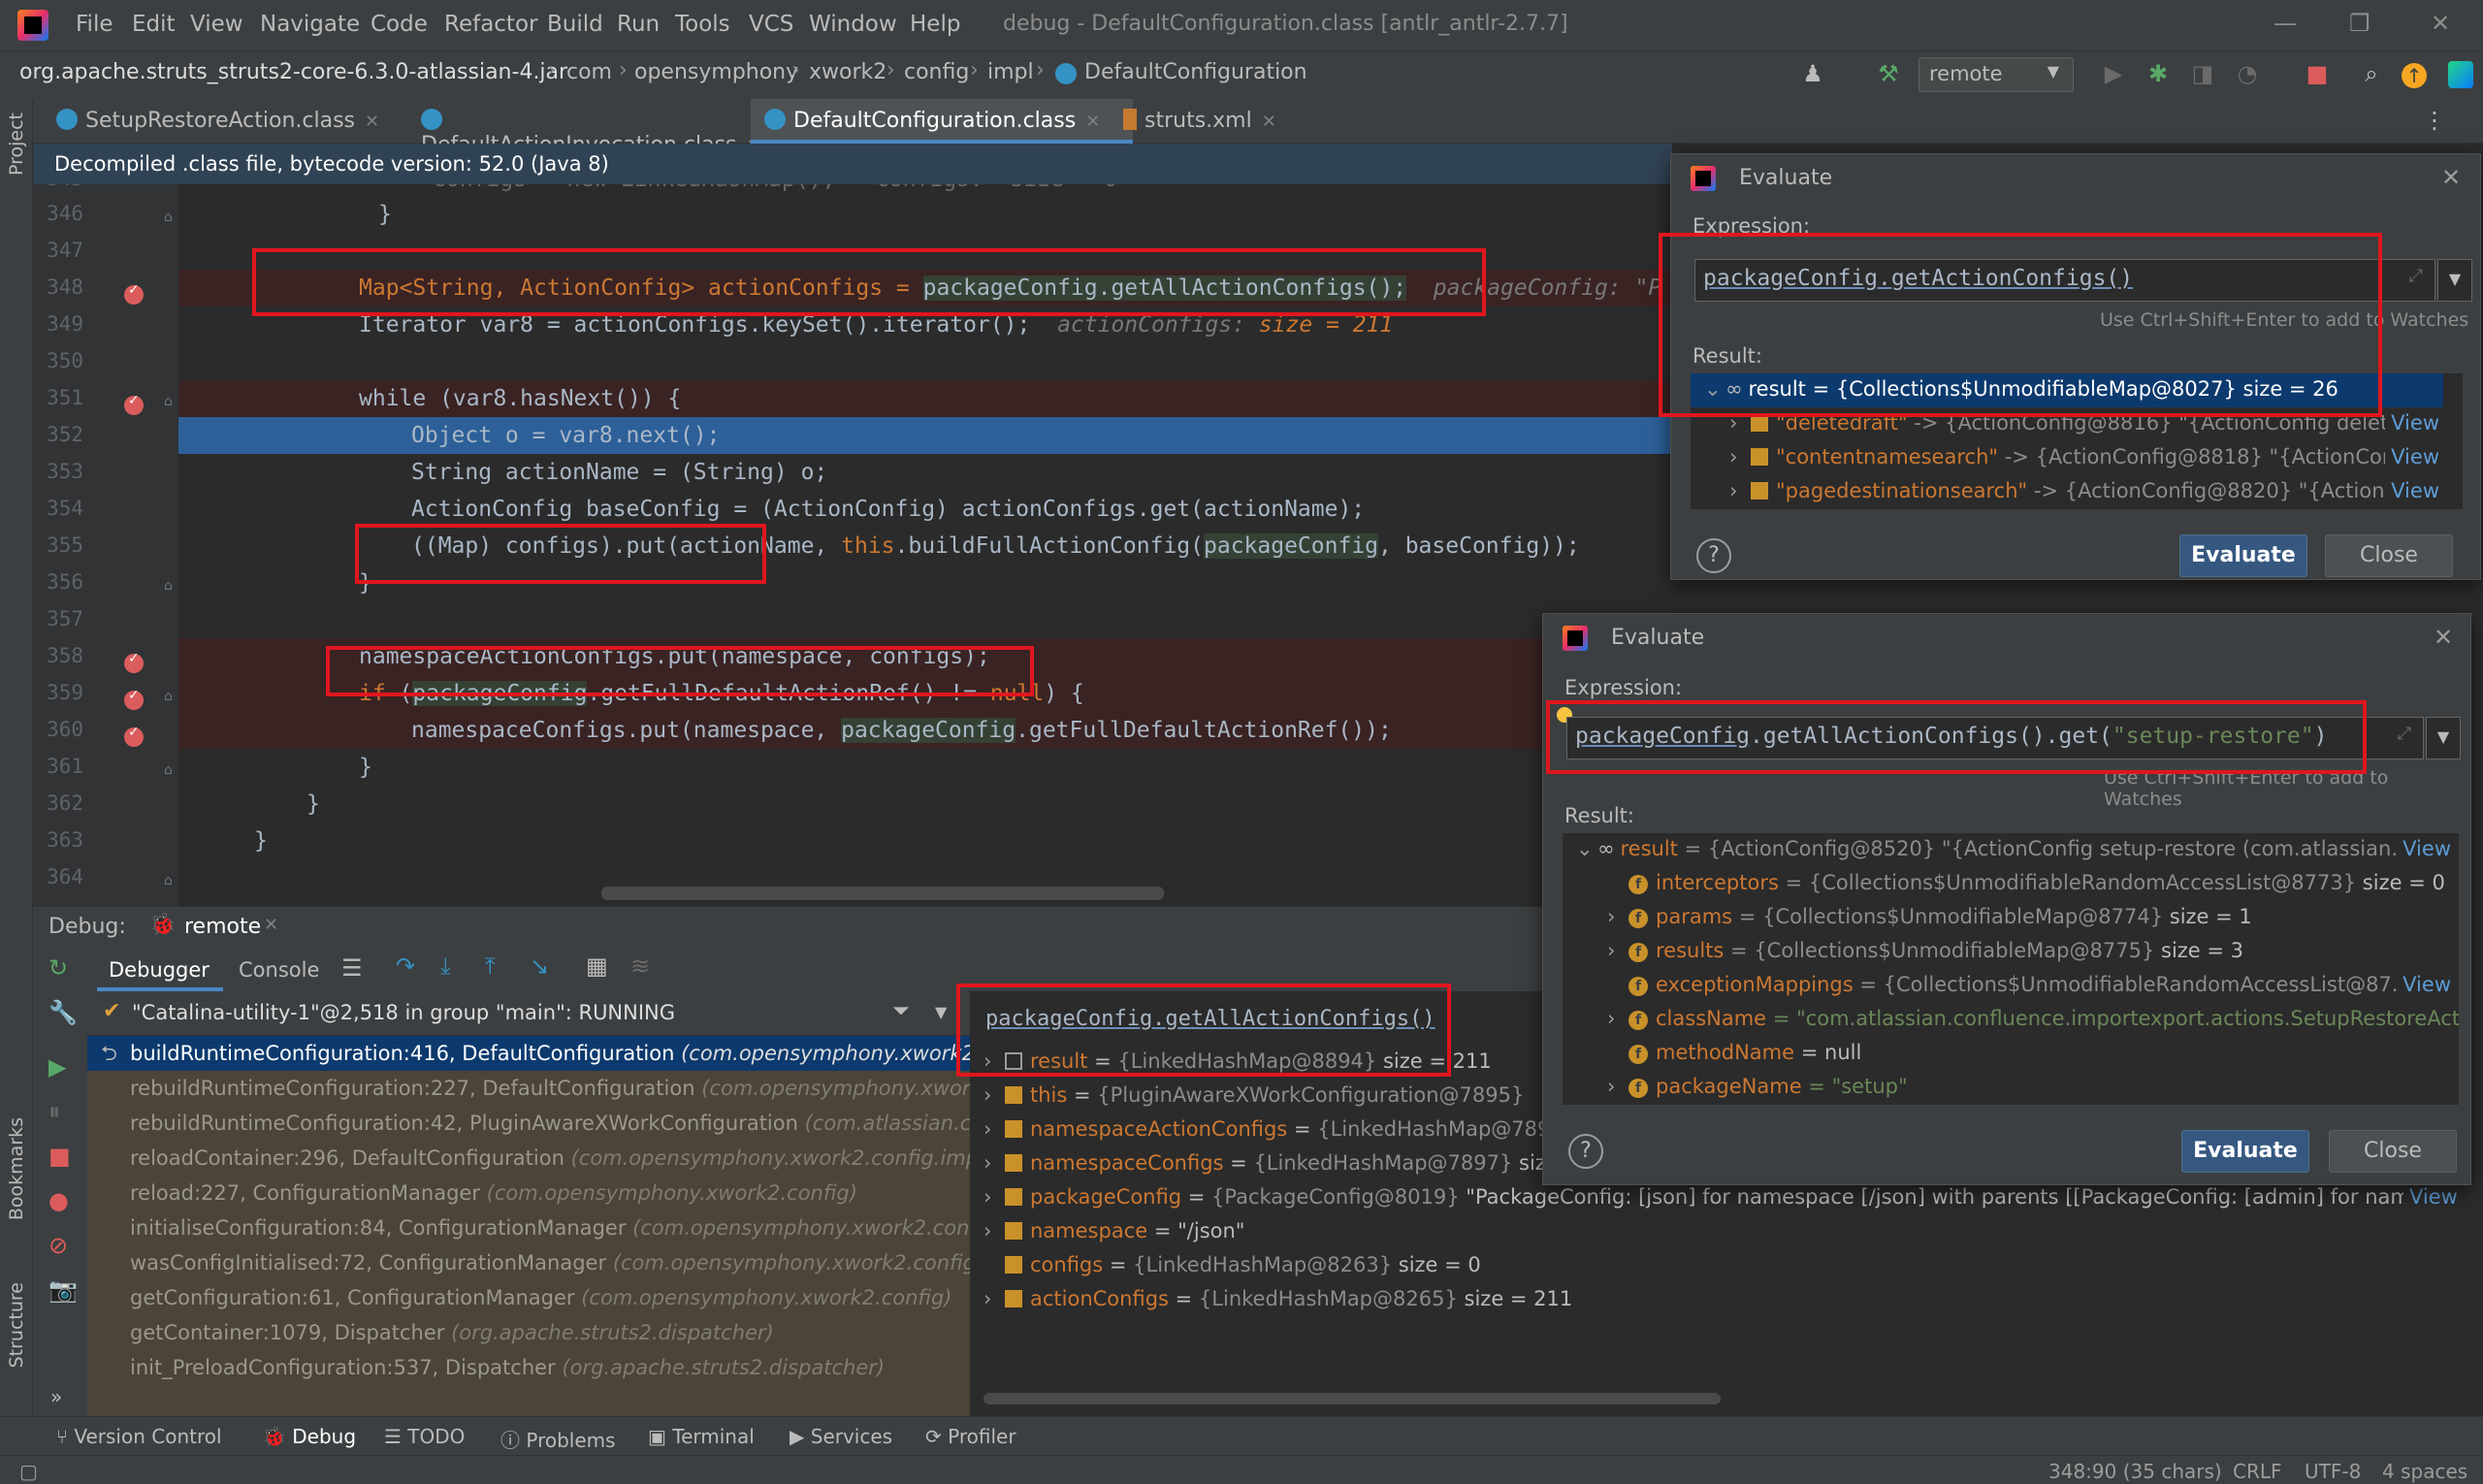 This screenshot has width=2483, height=1484. Describe the element at coordinates (703, 24) in the screenshot. I see `menu-tools: Tools` at that location.